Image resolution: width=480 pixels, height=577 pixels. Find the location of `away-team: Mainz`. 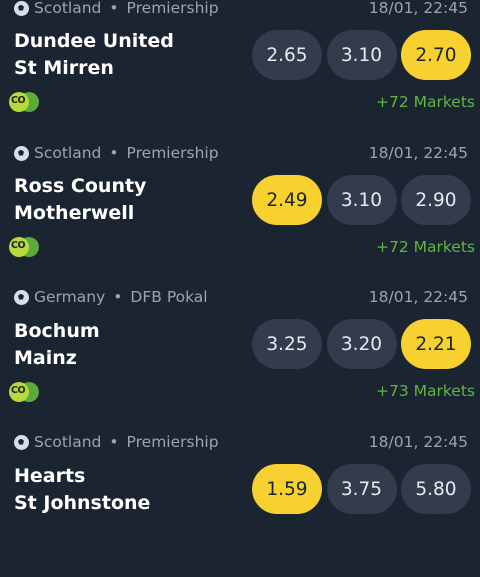

away-team: Mainz is located at coordinates (45, 358).